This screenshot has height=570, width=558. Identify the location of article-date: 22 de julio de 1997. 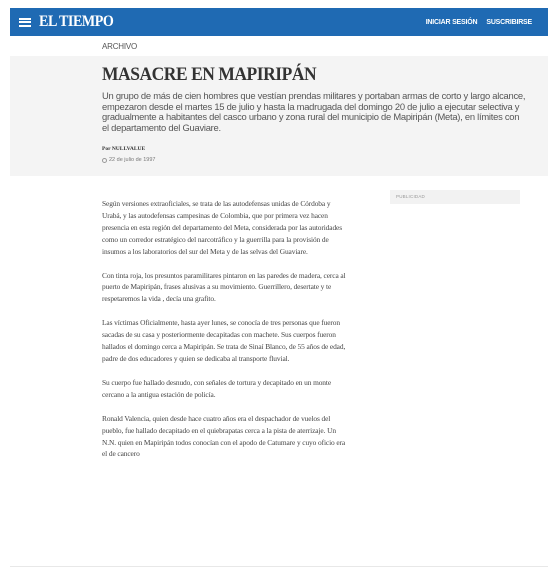
(128, 160).